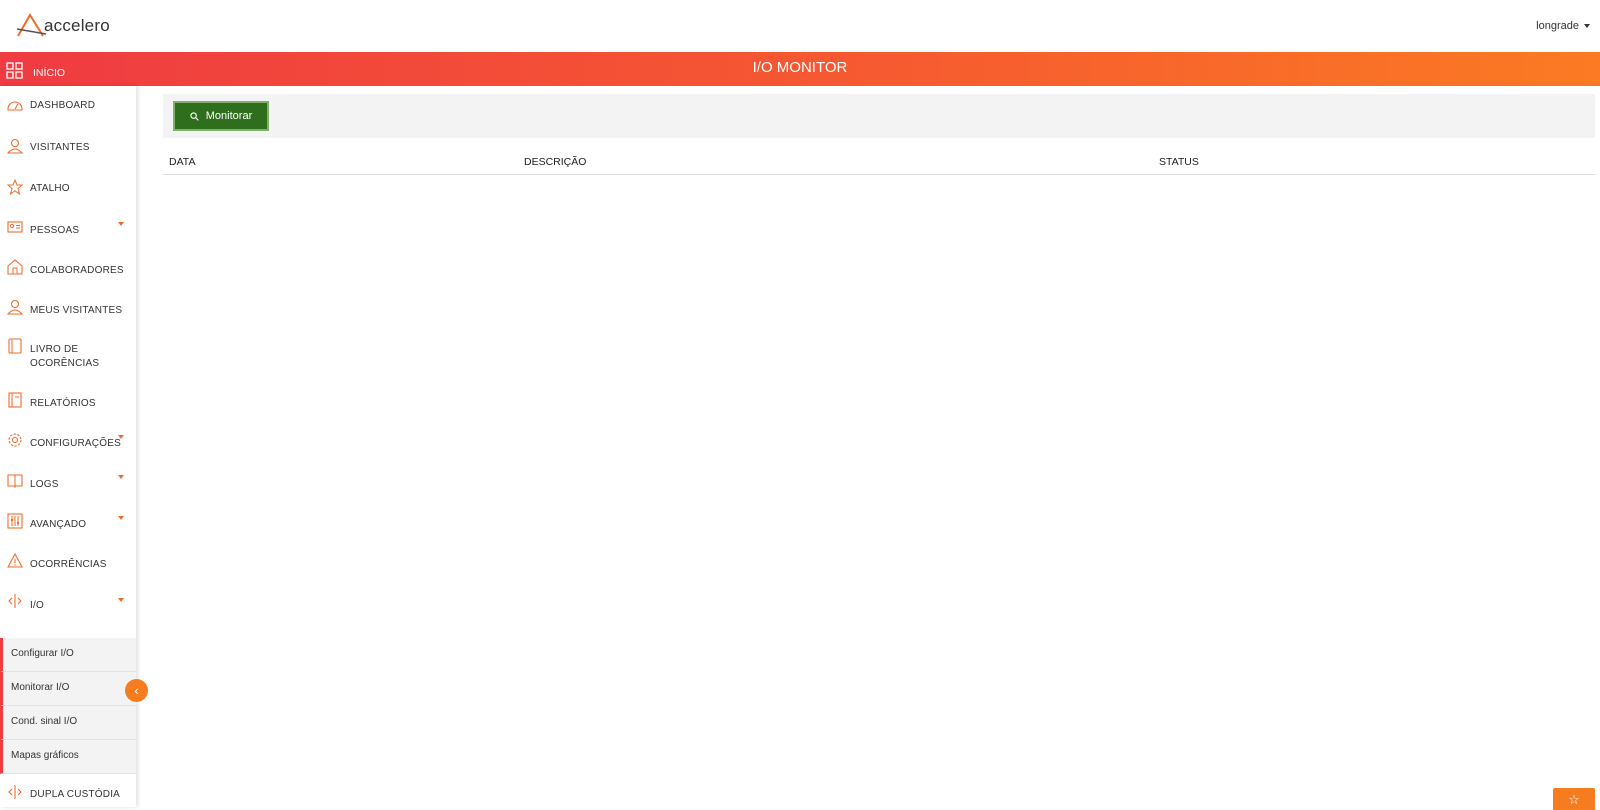 This screenshot has width=1600, height=810. What do you see at coordinates (68, 689) in the screenshot?
I see `sidebar-subitem-monitorar-io: Monitorar I/O` at bounding box center [68, 689].